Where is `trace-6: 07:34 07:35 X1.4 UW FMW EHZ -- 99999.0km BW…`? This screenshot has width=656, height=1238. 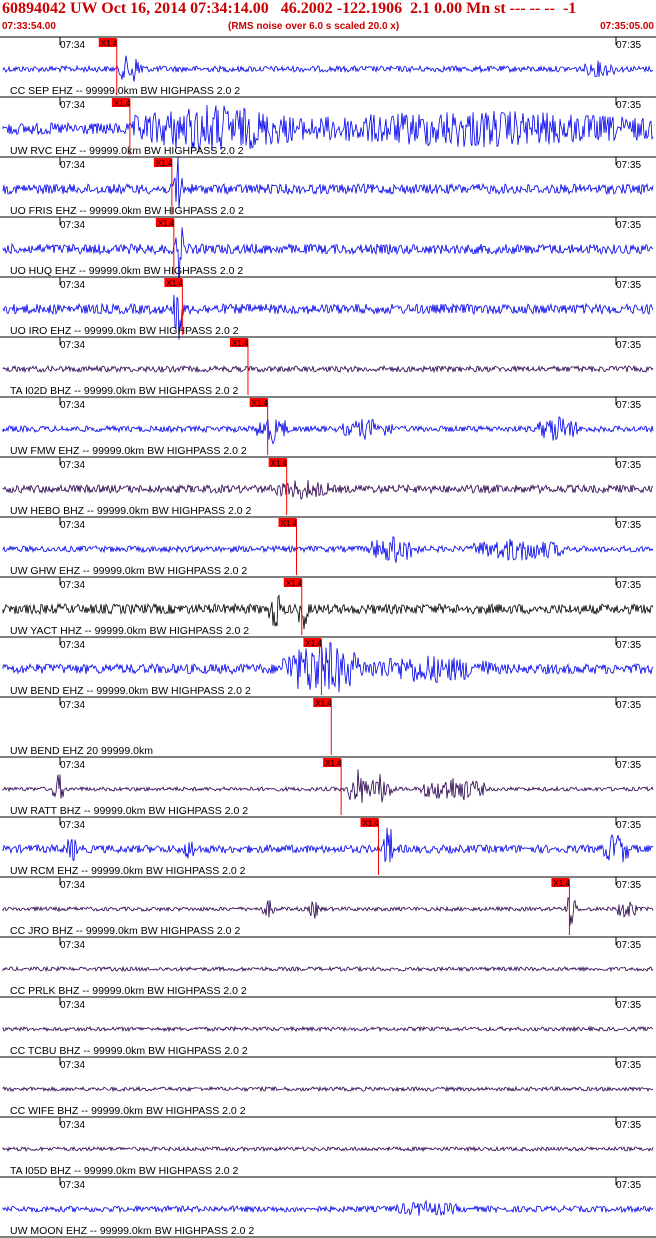
trace-6: 07:34 07:35 X1.4 UW FMW EHZ -- 99999.0km BW… is located at coordinates (328, 426).